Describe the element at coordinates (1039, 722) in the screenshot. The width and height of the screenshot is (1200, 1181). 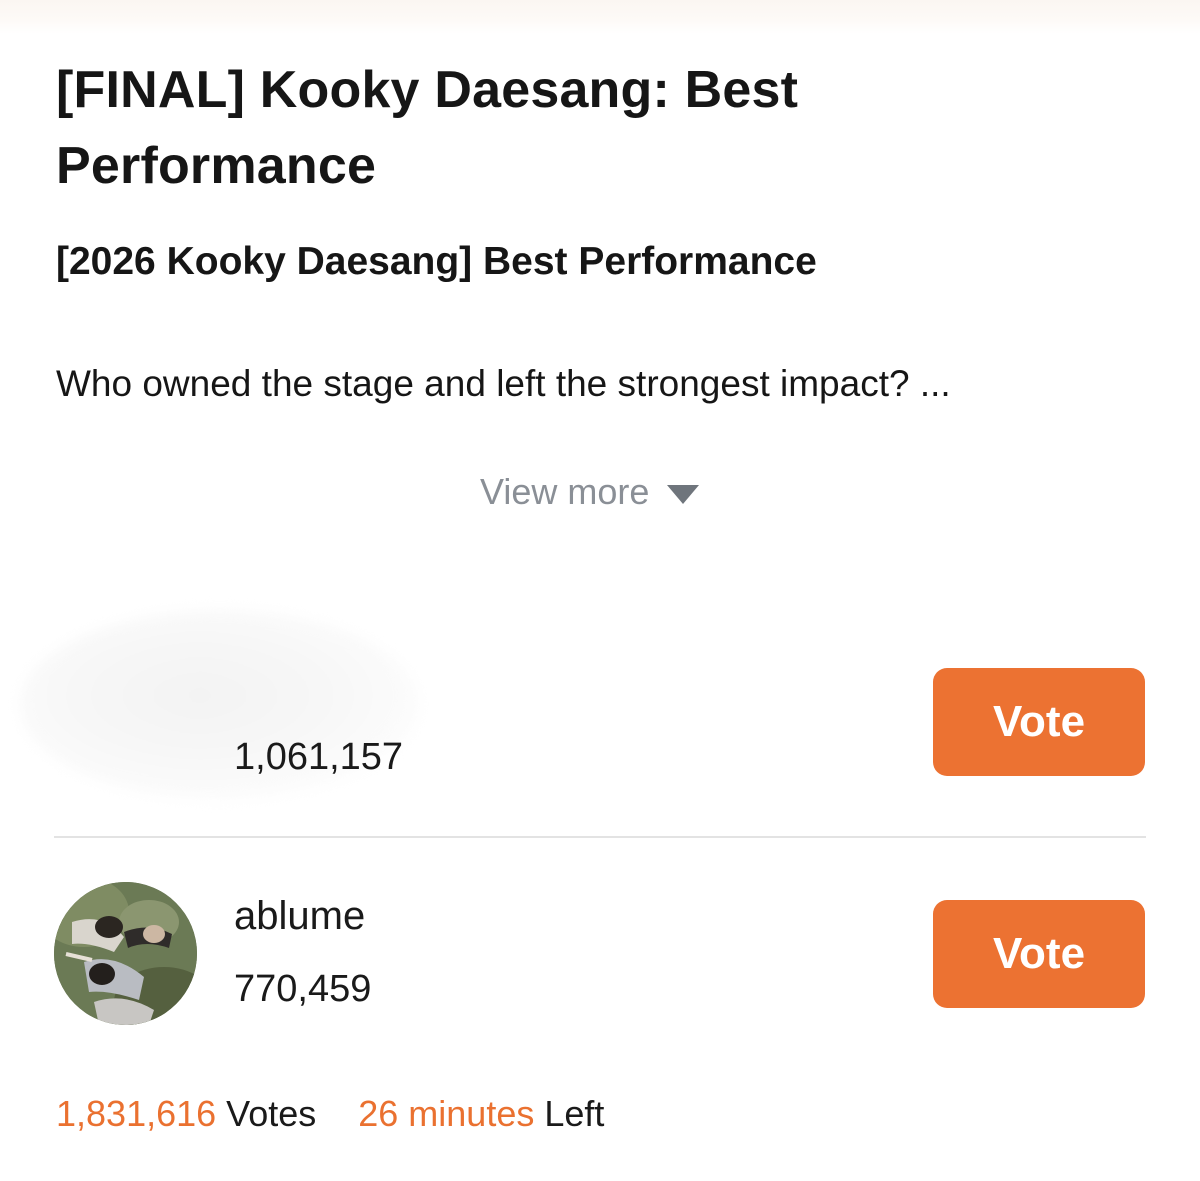
I see `candidate-1-vote-button: Vote` at that location.